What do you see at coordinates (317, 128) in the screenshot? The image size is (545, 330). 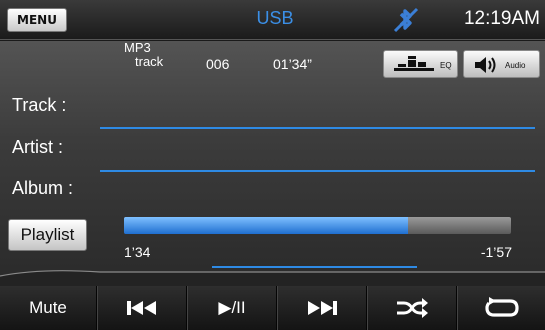 I see `track-title-line` at bounding box center [317, 128].